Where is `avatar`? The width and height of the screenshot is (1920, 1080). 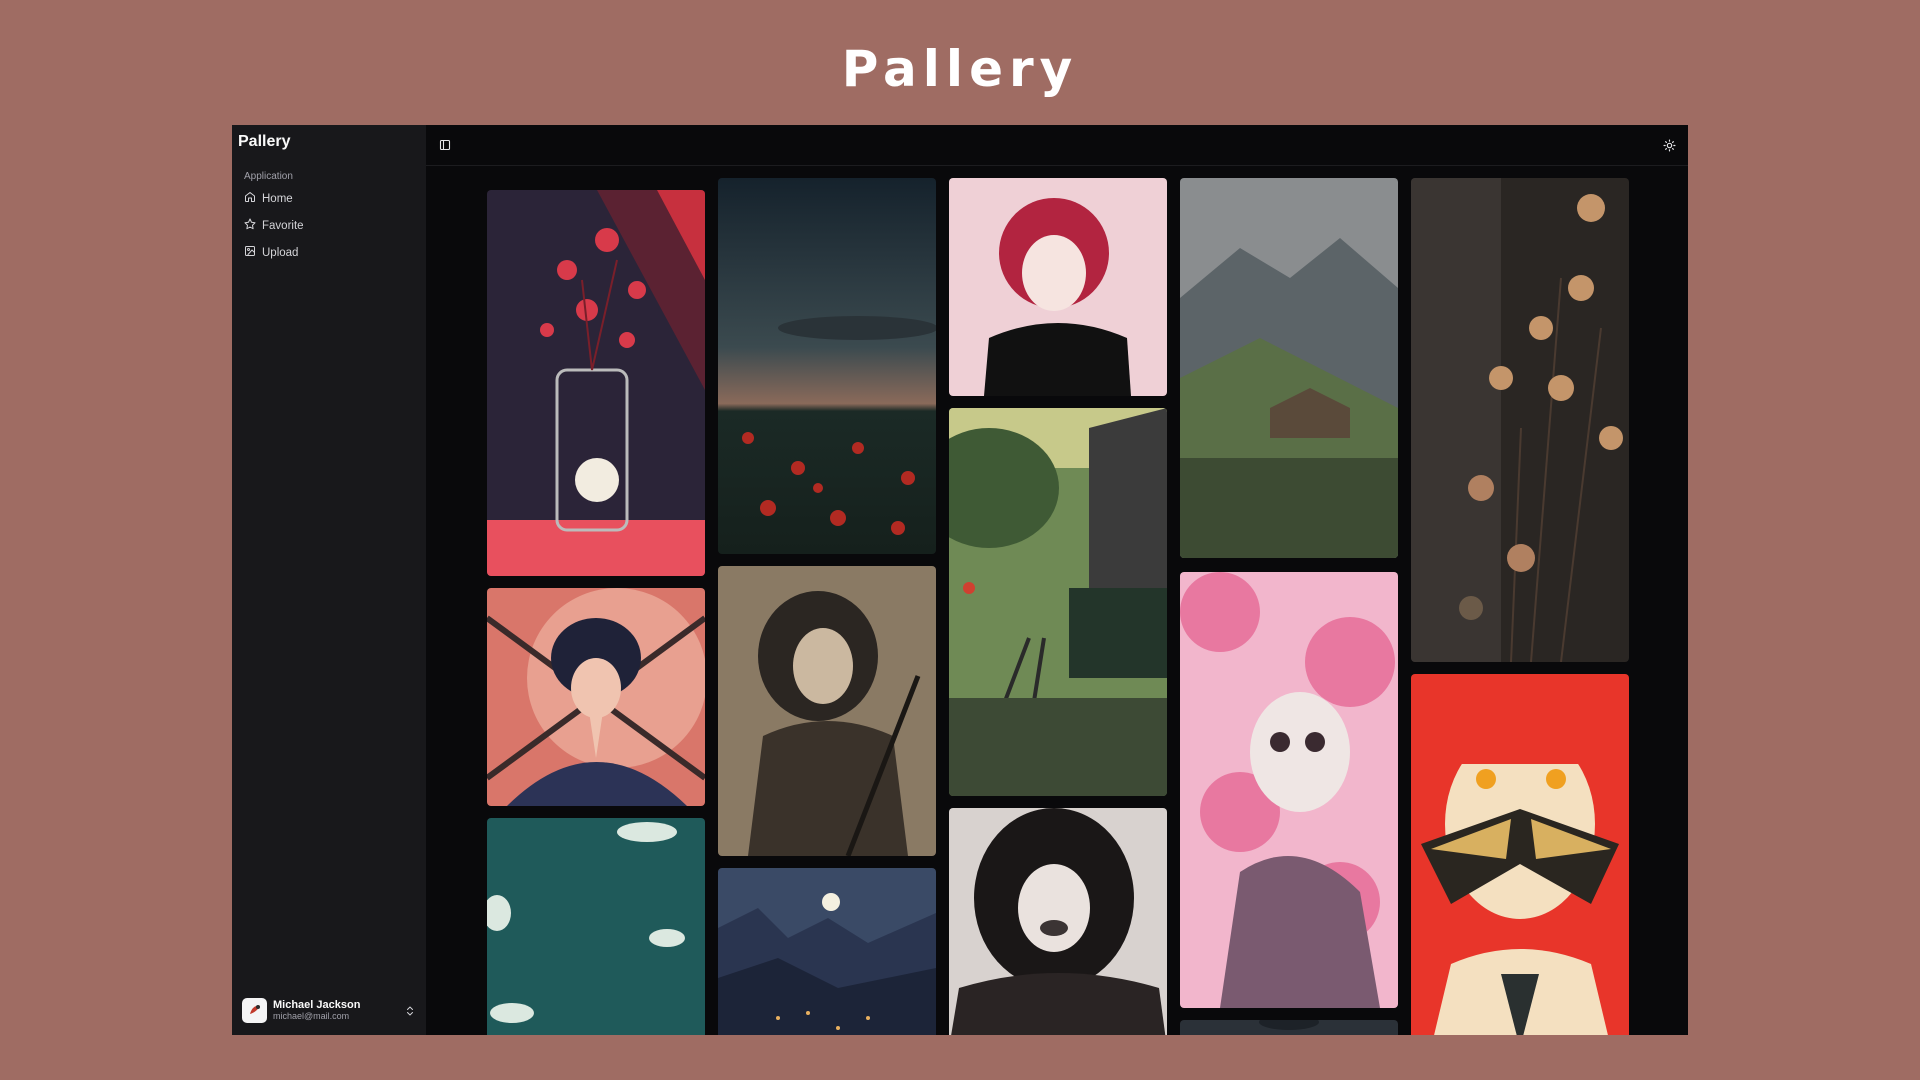 avatar is located at coordinates (254, 1010).